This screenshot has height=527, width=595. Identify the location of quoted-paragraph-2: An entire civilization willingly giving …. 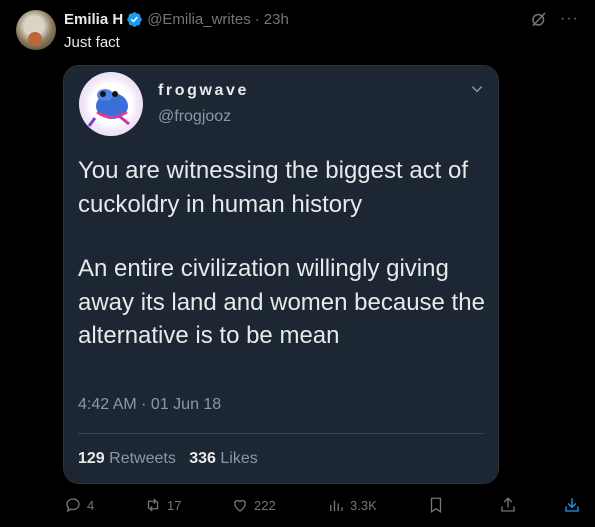
(281, 302).